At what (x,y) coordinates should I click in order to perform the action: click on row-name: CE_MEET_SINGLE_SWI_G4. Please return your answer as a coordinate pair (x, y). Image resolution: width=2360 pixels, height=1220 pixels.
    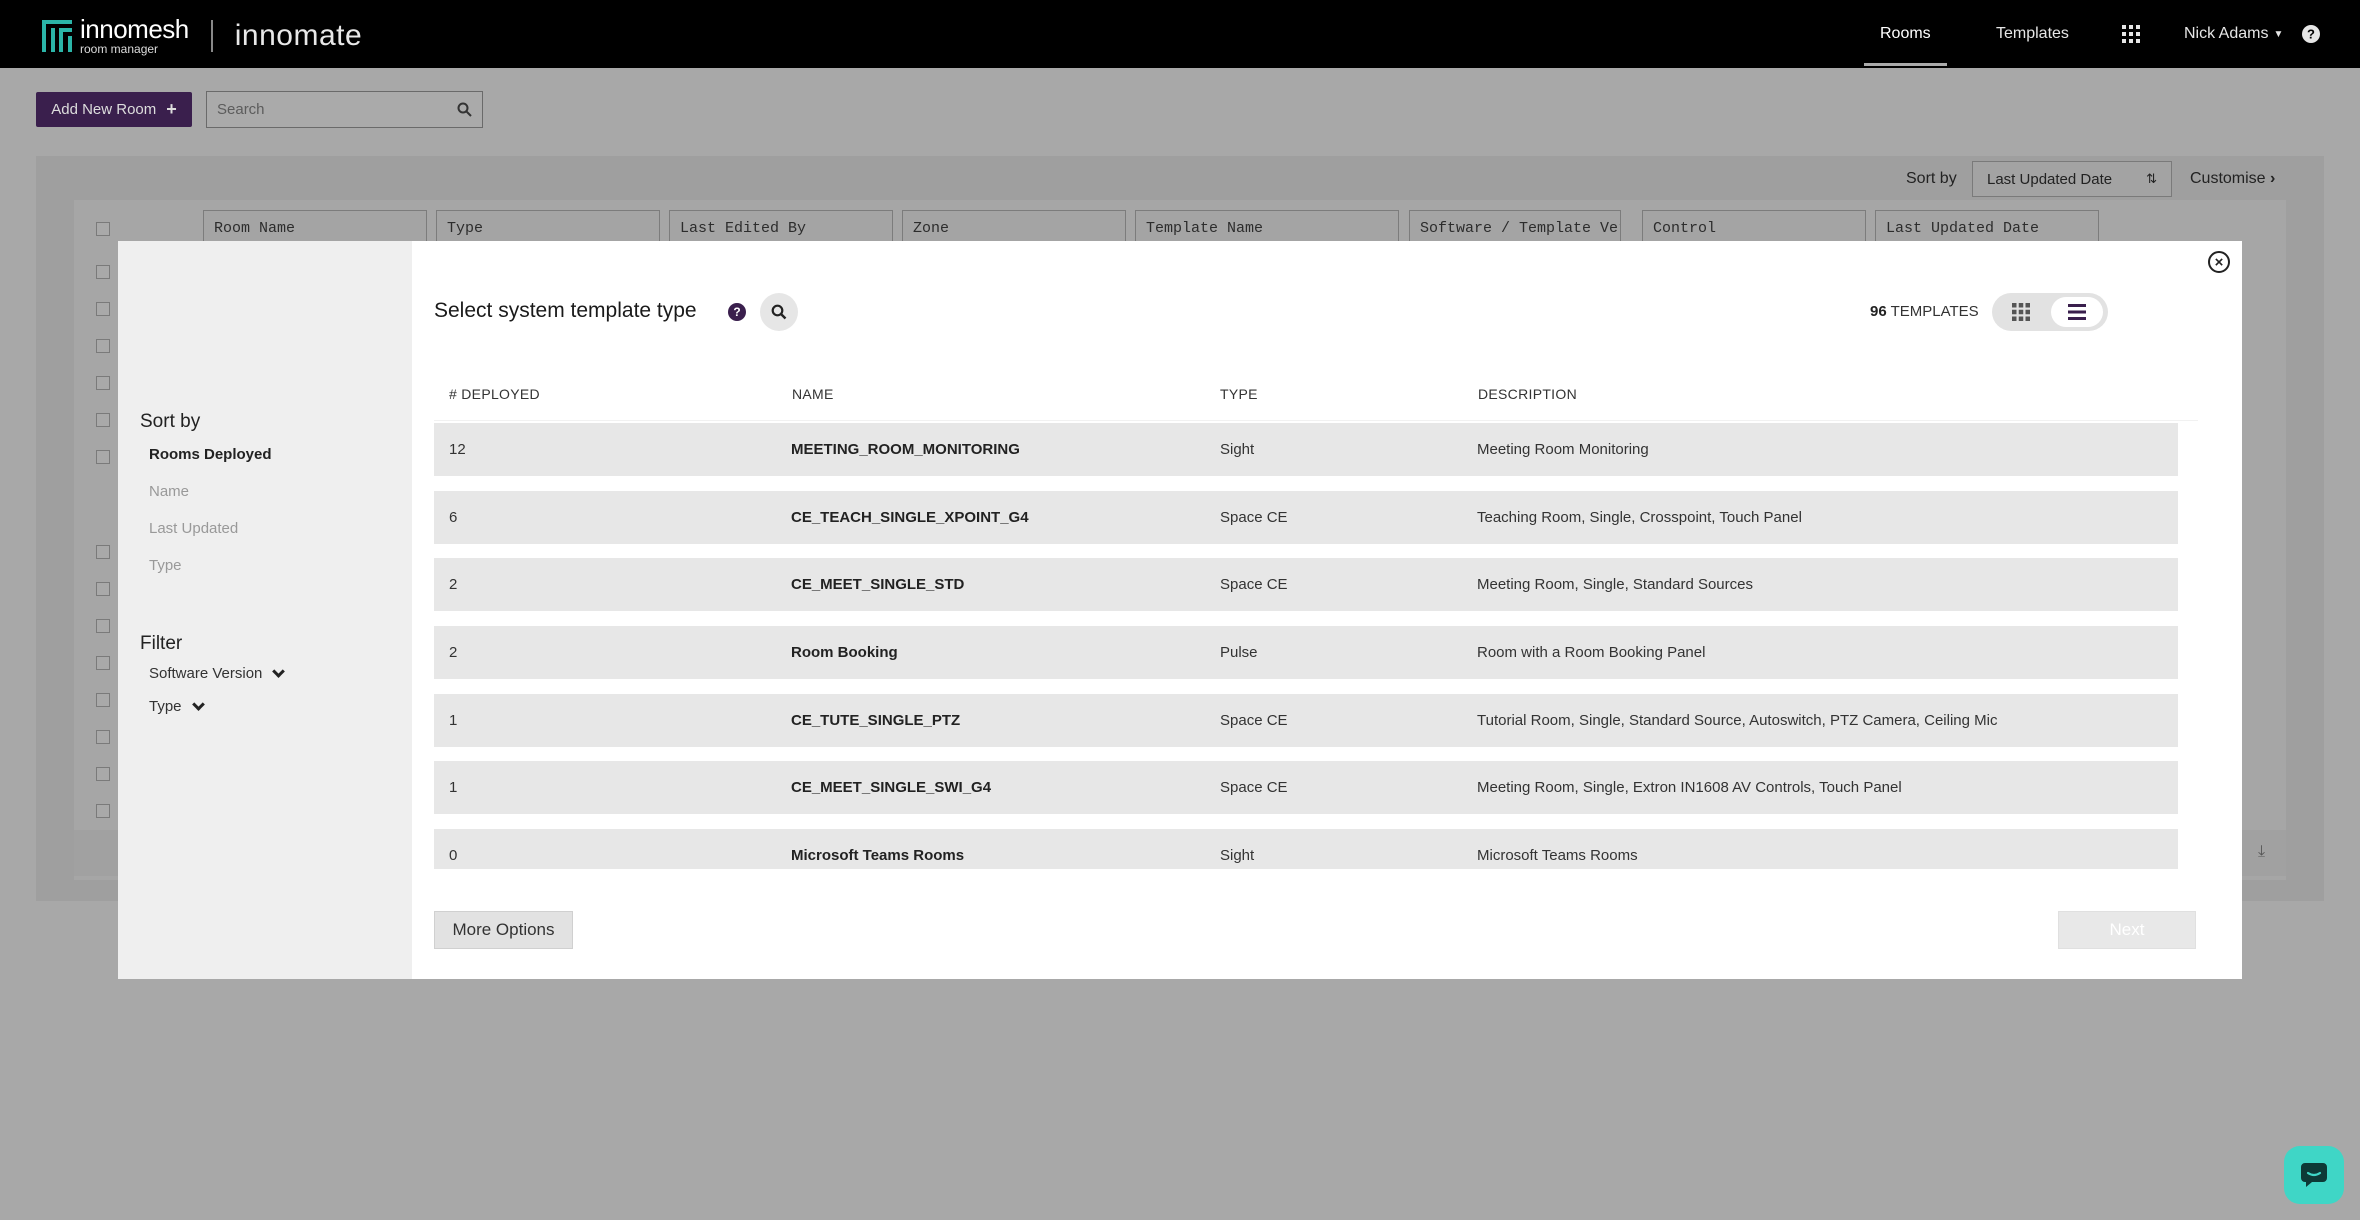
    Looking at the image, I should click on (891, 787).